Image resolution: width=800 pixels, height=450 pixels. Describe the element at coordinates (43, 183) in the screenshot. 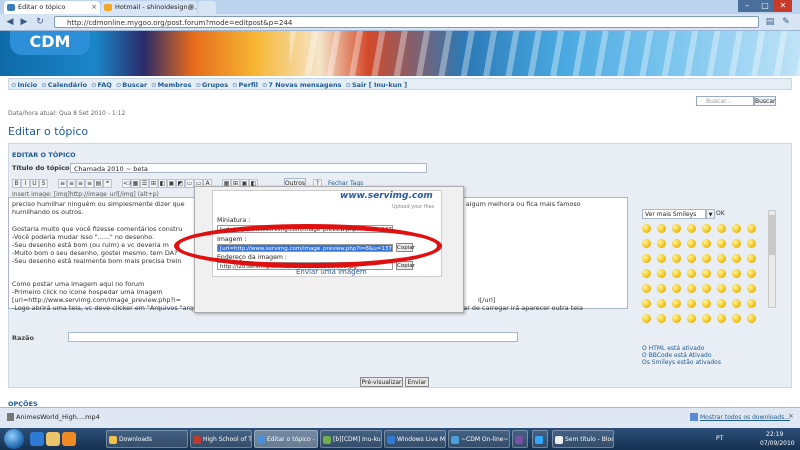

I see `toolbar-strike-icon: S` at that location.